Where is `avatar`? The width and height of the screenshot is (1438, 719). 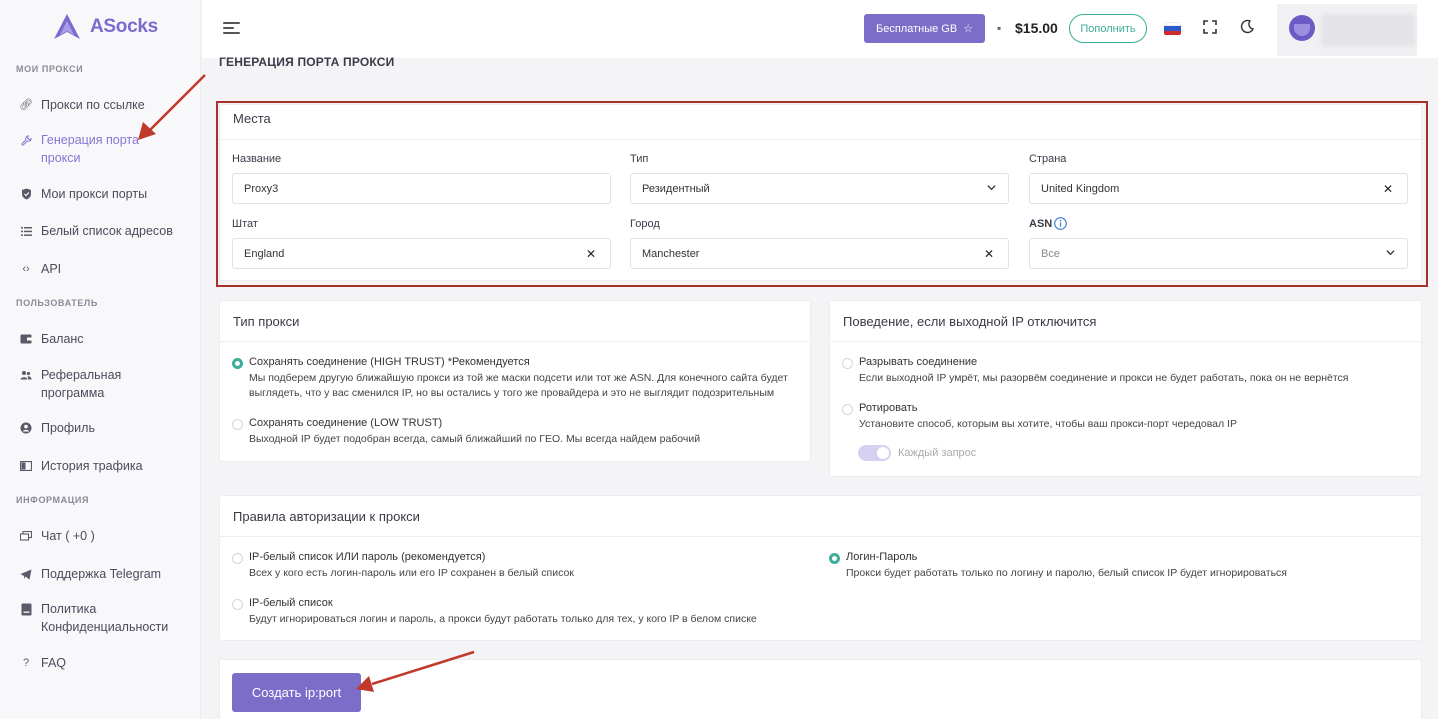 avatar is located at coordinates (1302, 28).